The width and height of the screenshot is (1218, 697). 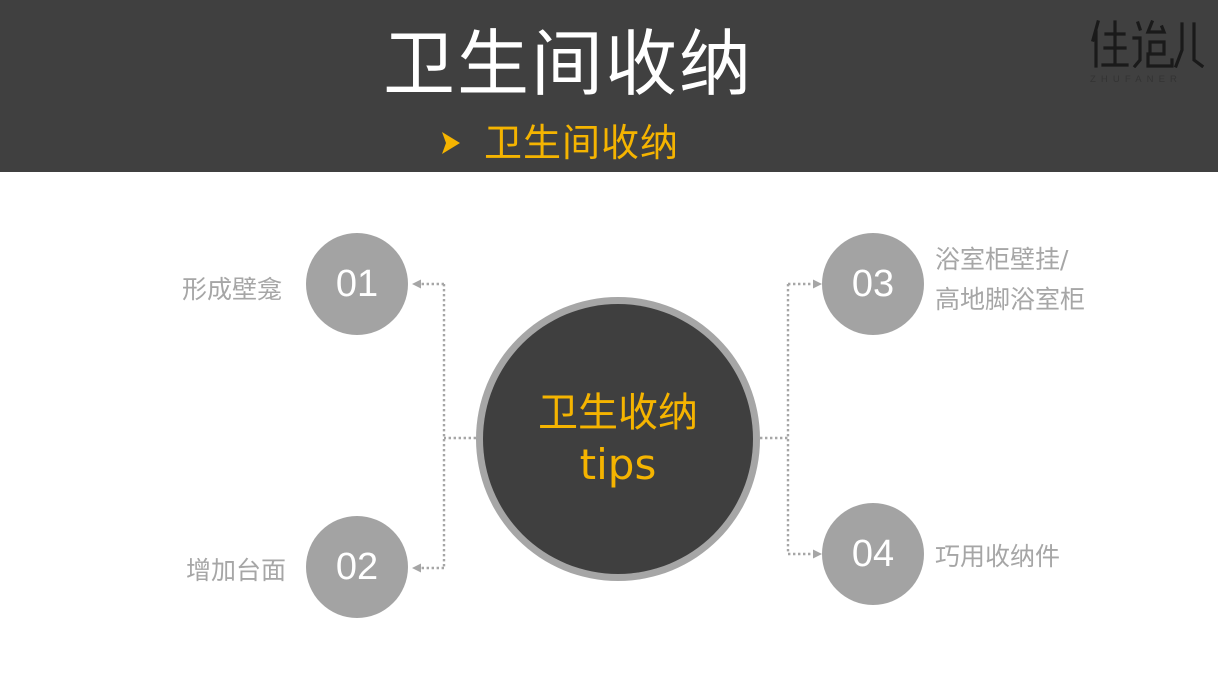 What do you see at coordinates (357, 284) in the screenshot?
I see `node-01: 01` at bounding box center [357, 284].